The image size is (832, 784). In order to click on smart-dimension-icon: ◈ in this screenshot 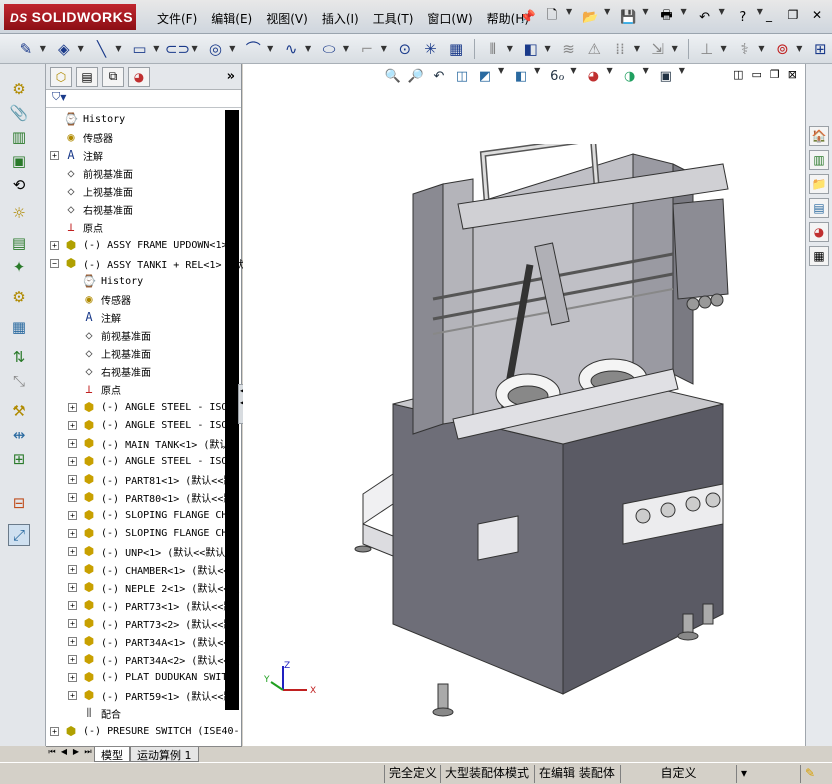, I will do `click(64, 49)`.